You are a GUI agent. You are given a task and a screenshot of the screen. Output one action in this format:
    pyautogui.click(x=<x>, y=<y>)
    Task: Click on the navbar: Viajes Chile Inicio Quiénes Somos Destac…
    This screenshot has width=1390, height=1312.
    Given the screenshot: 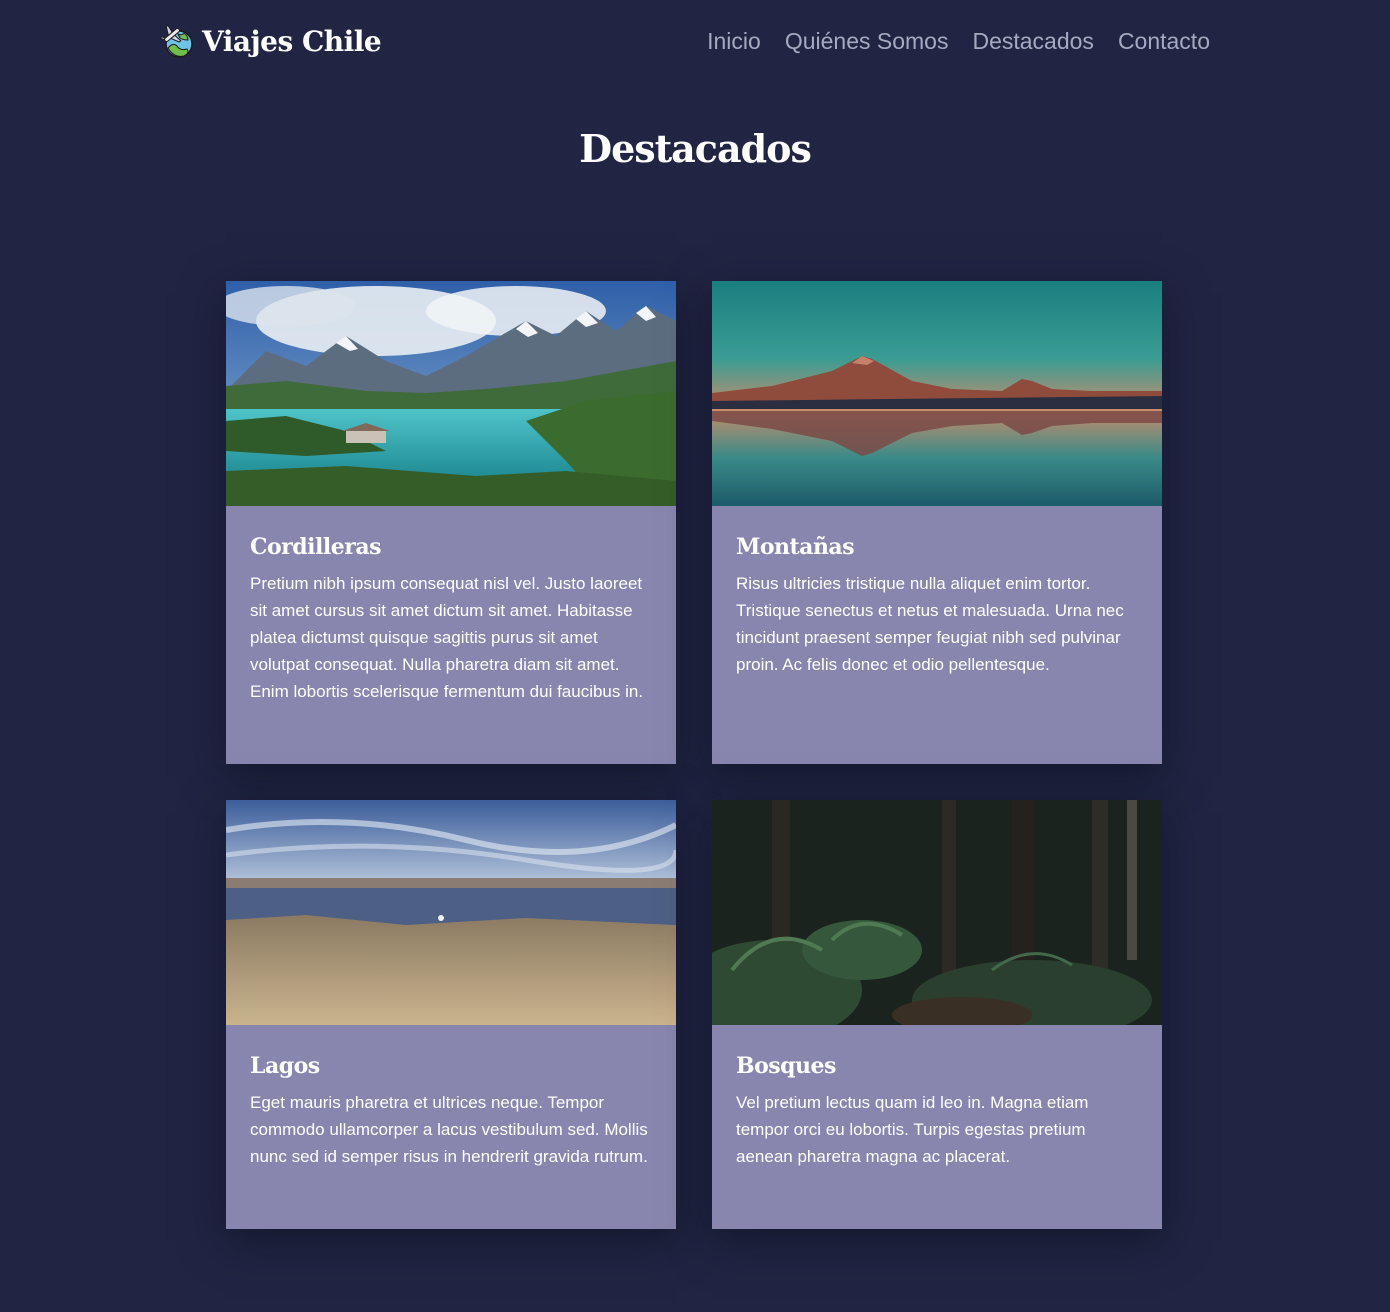 What is the action you would take?
    pyautogui.click(x=695, y=41)
    